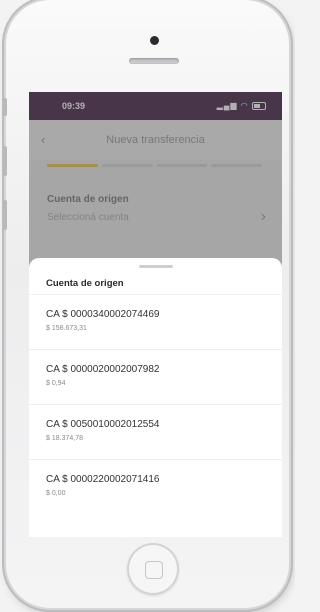 This screenshot has width=320, height=612. I want to click on account-item: CA $ 0000340002074469 $ 158.673,31, so click(155, 321).